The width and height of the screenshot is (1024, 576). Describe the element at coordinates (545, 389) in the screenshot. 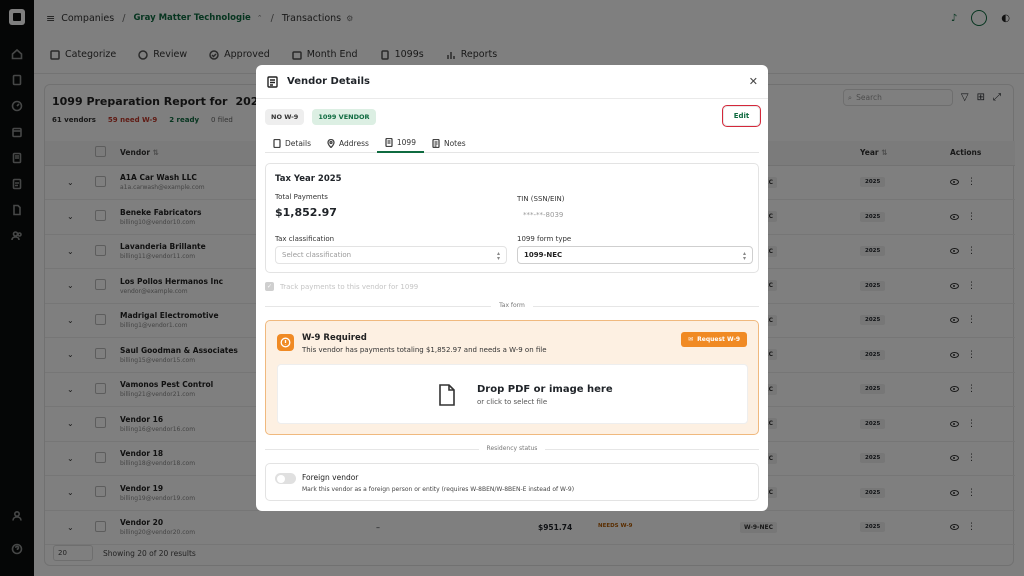

I see `dropzone-title: Drop PDF or image here` at that location.